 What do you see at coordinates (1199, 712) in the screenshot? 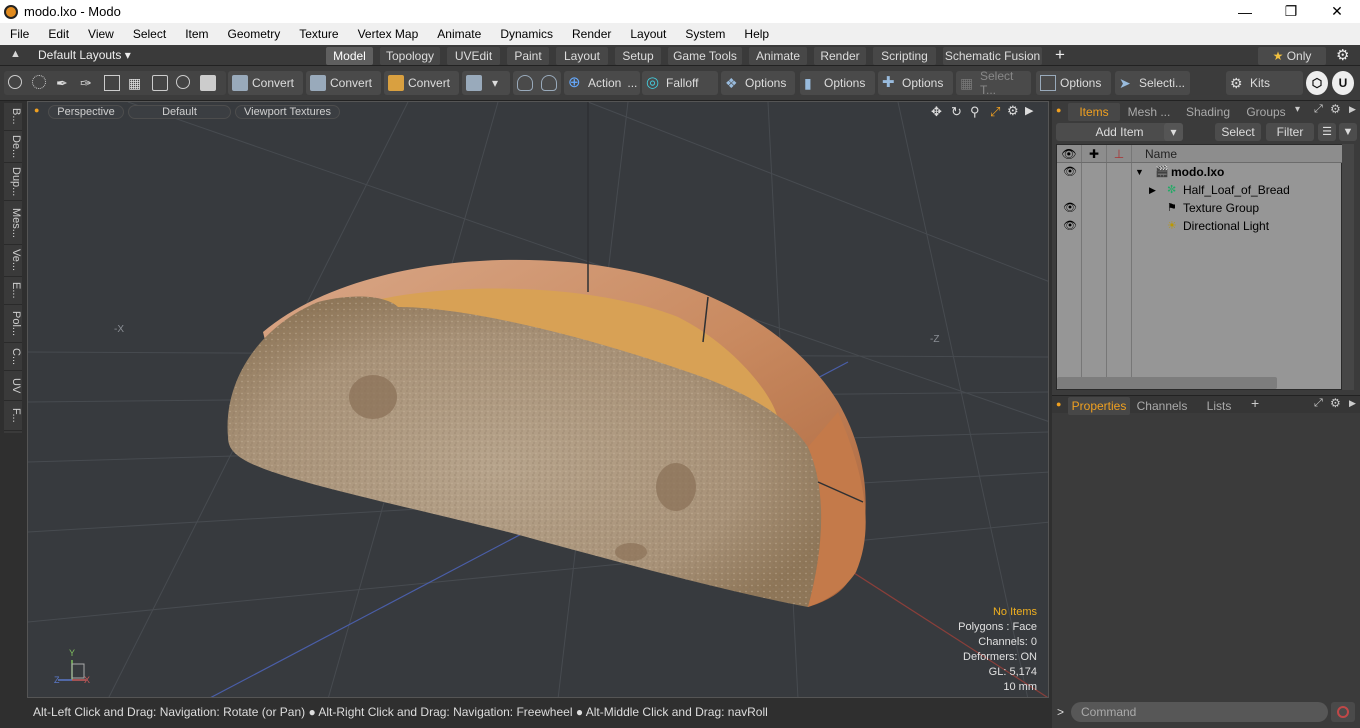
I see `command-input: Command` at bounding box center [1199, 712].